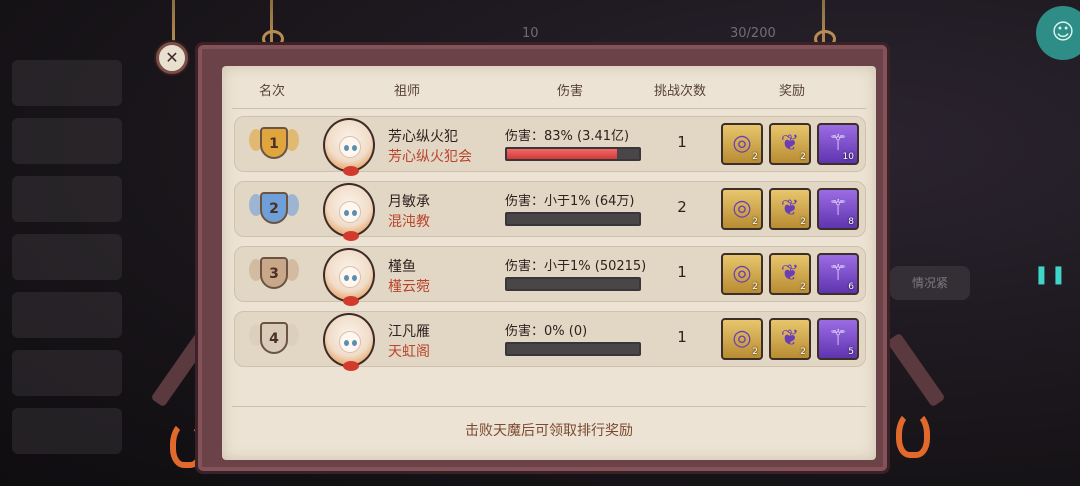 The image size is (1080, 486). What do you see at coordinates (1051, 274) in the screenshot?
I see `pause-icon: ❚❚` at bounding box center [1051, 274].